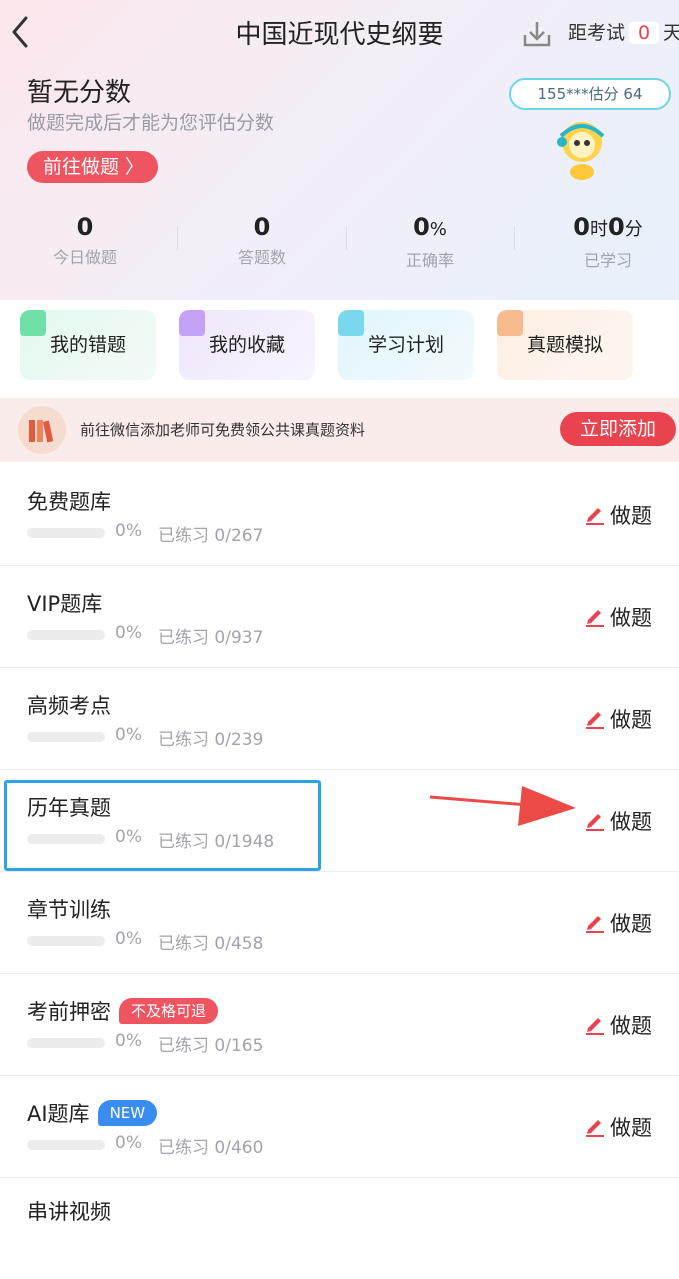 The height and width of the screenshot is (1279, 679). Describe the element at coordinates (502, 806) in the screenshot. I see `annotation-arrow-icon` at that location.